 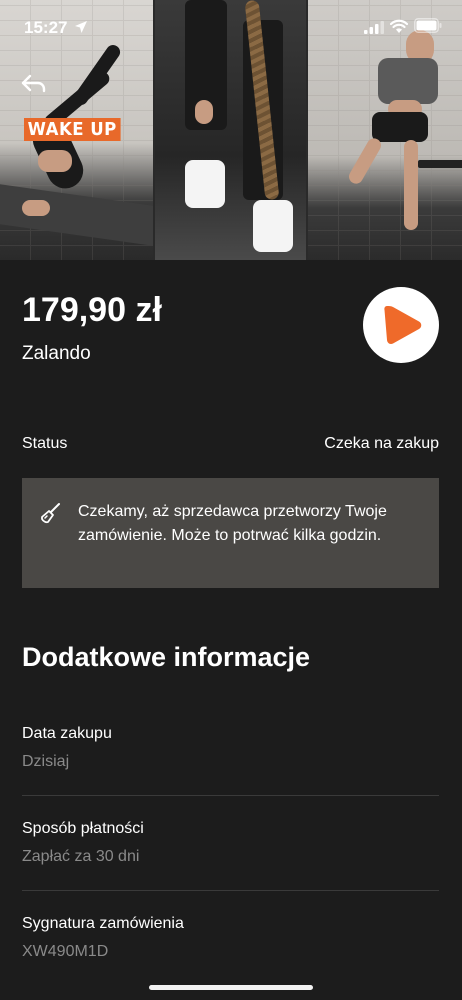 I want to click on detail-value: Dzisiaj, so click(x=46, y=761).